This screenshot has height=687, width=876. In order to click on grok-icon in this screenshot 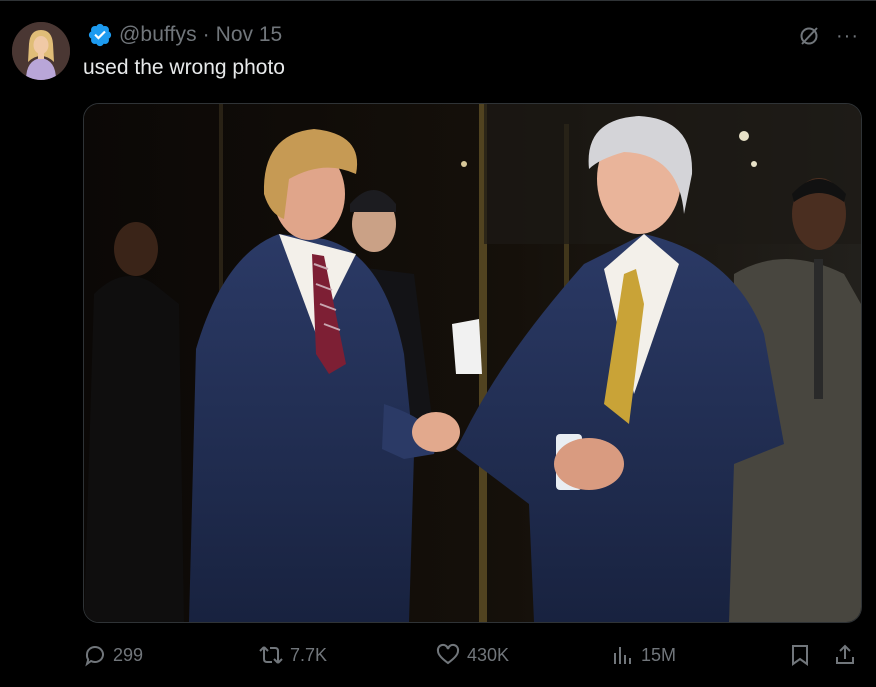, I will do `click(809, 36)`.